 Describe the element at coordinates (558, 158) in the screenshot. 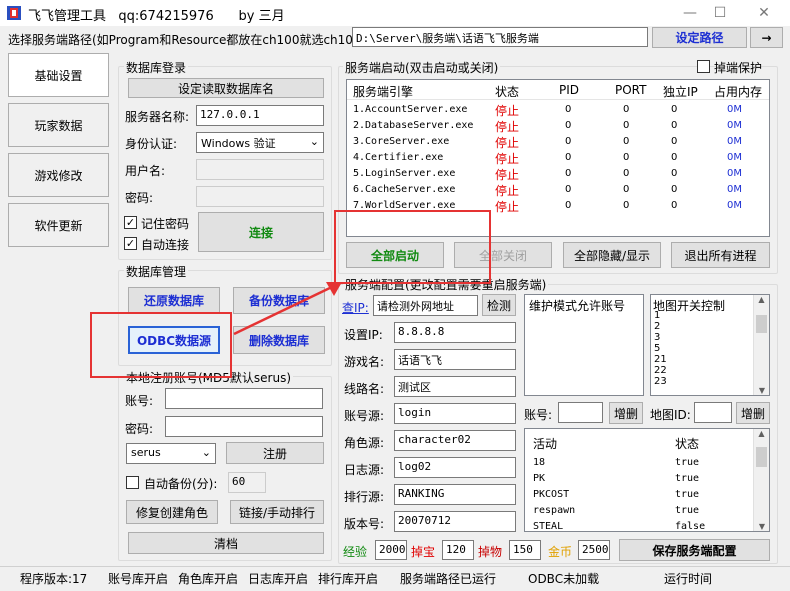

I see `server-row: 4.Certifier.exe 停止 0 0 0 0M` at that location.